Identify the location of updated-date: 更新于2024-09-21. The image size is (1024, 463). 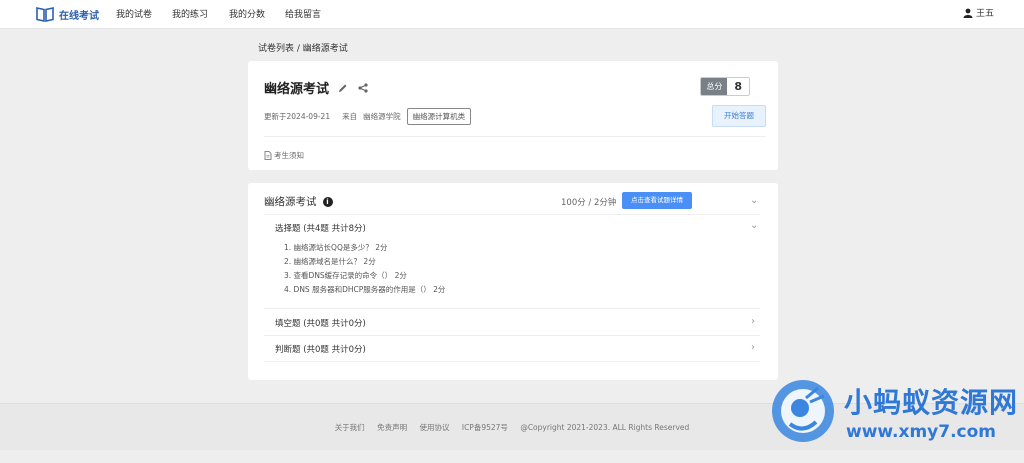
(297, 116).